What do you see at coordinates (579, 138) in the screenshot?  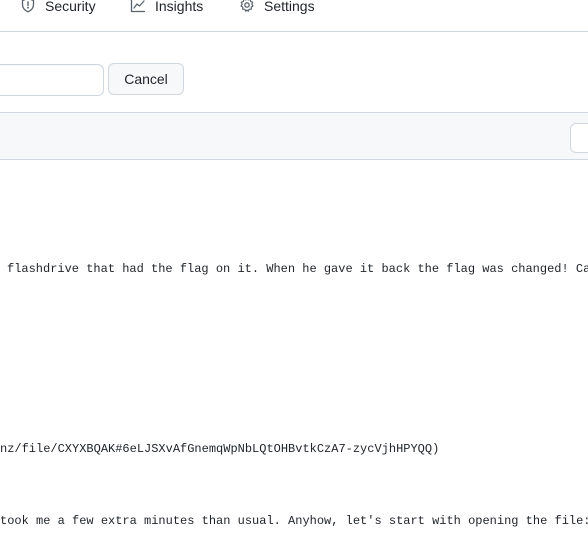 I see `file-header-button` at bounding box center [579, 138].